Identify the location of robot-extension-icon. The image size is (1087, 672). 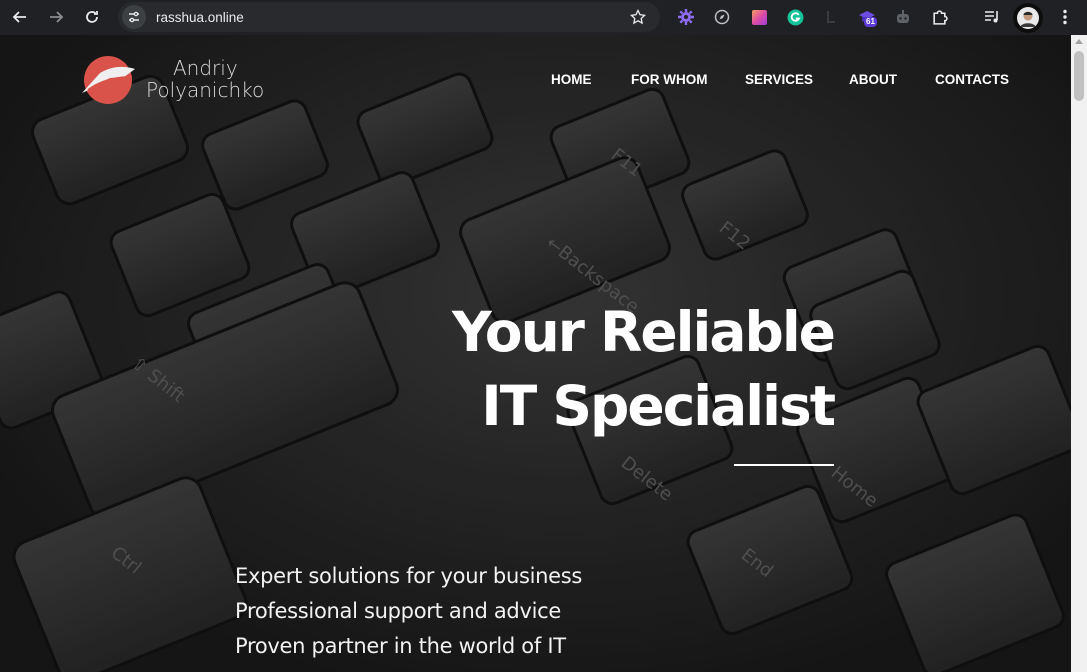
(903, 17).